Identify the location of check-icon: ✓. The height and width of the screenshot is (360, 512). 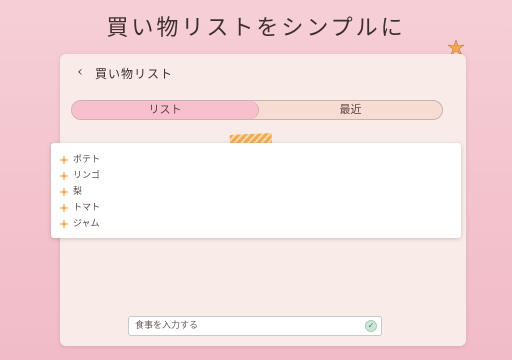
(371, 326).